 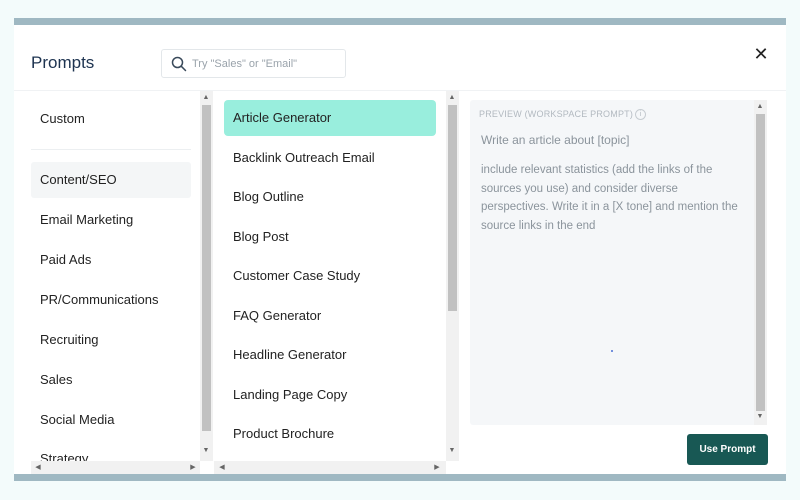 What do you see at coordinates (330, 316) in the screenshot?
I see `prompt-item-faq-generator: FAQ Generator` at bounding box center [330, 316].